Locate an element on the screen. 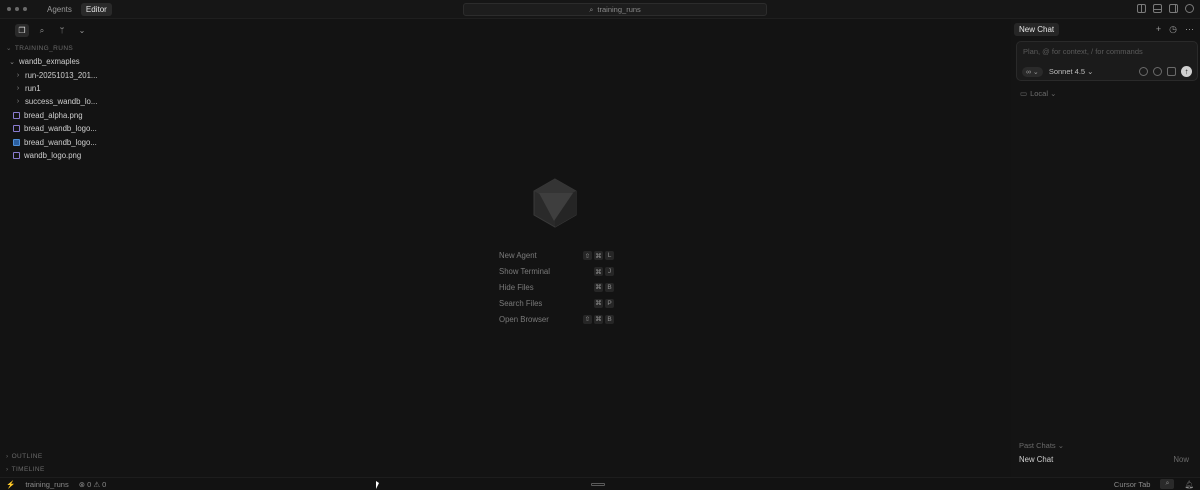 This screenshot has width=1200, height=490. image-icon is located at coordinates (1171, 71).